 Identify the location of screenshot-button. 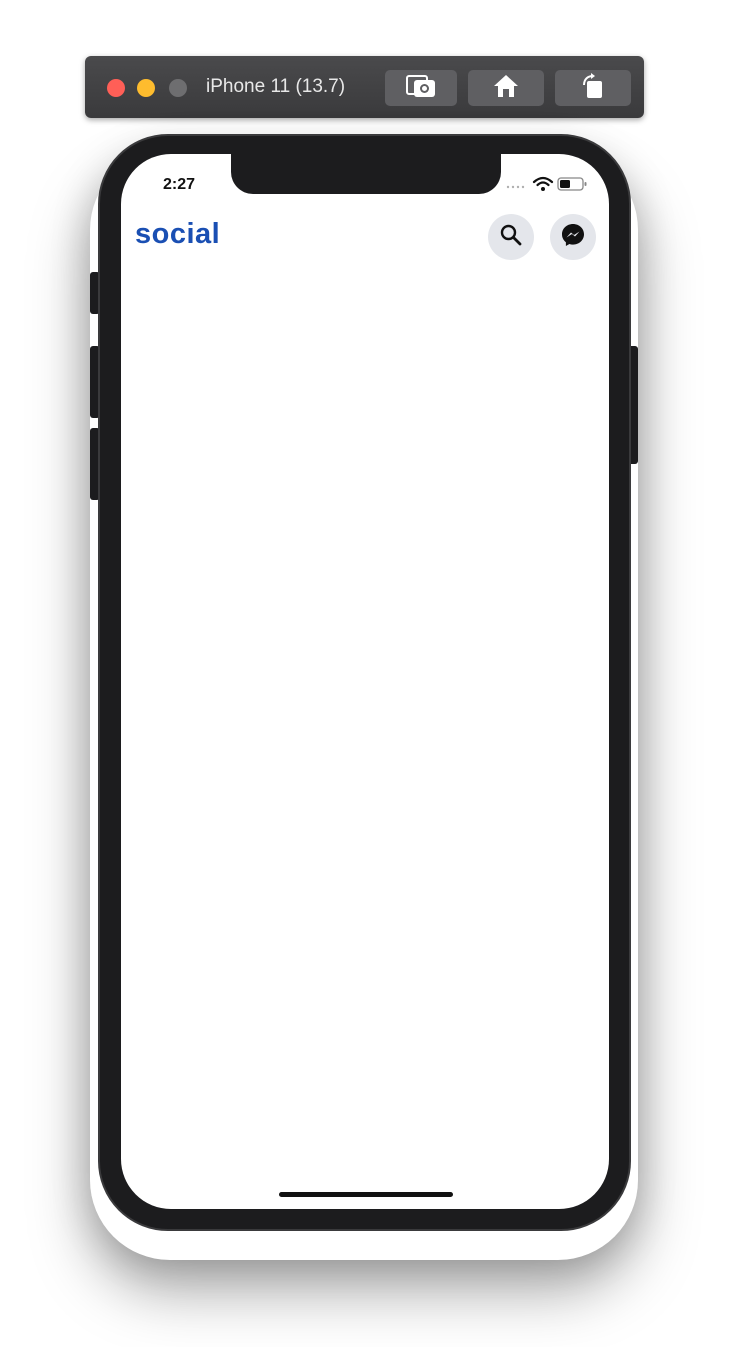
(421, 88).